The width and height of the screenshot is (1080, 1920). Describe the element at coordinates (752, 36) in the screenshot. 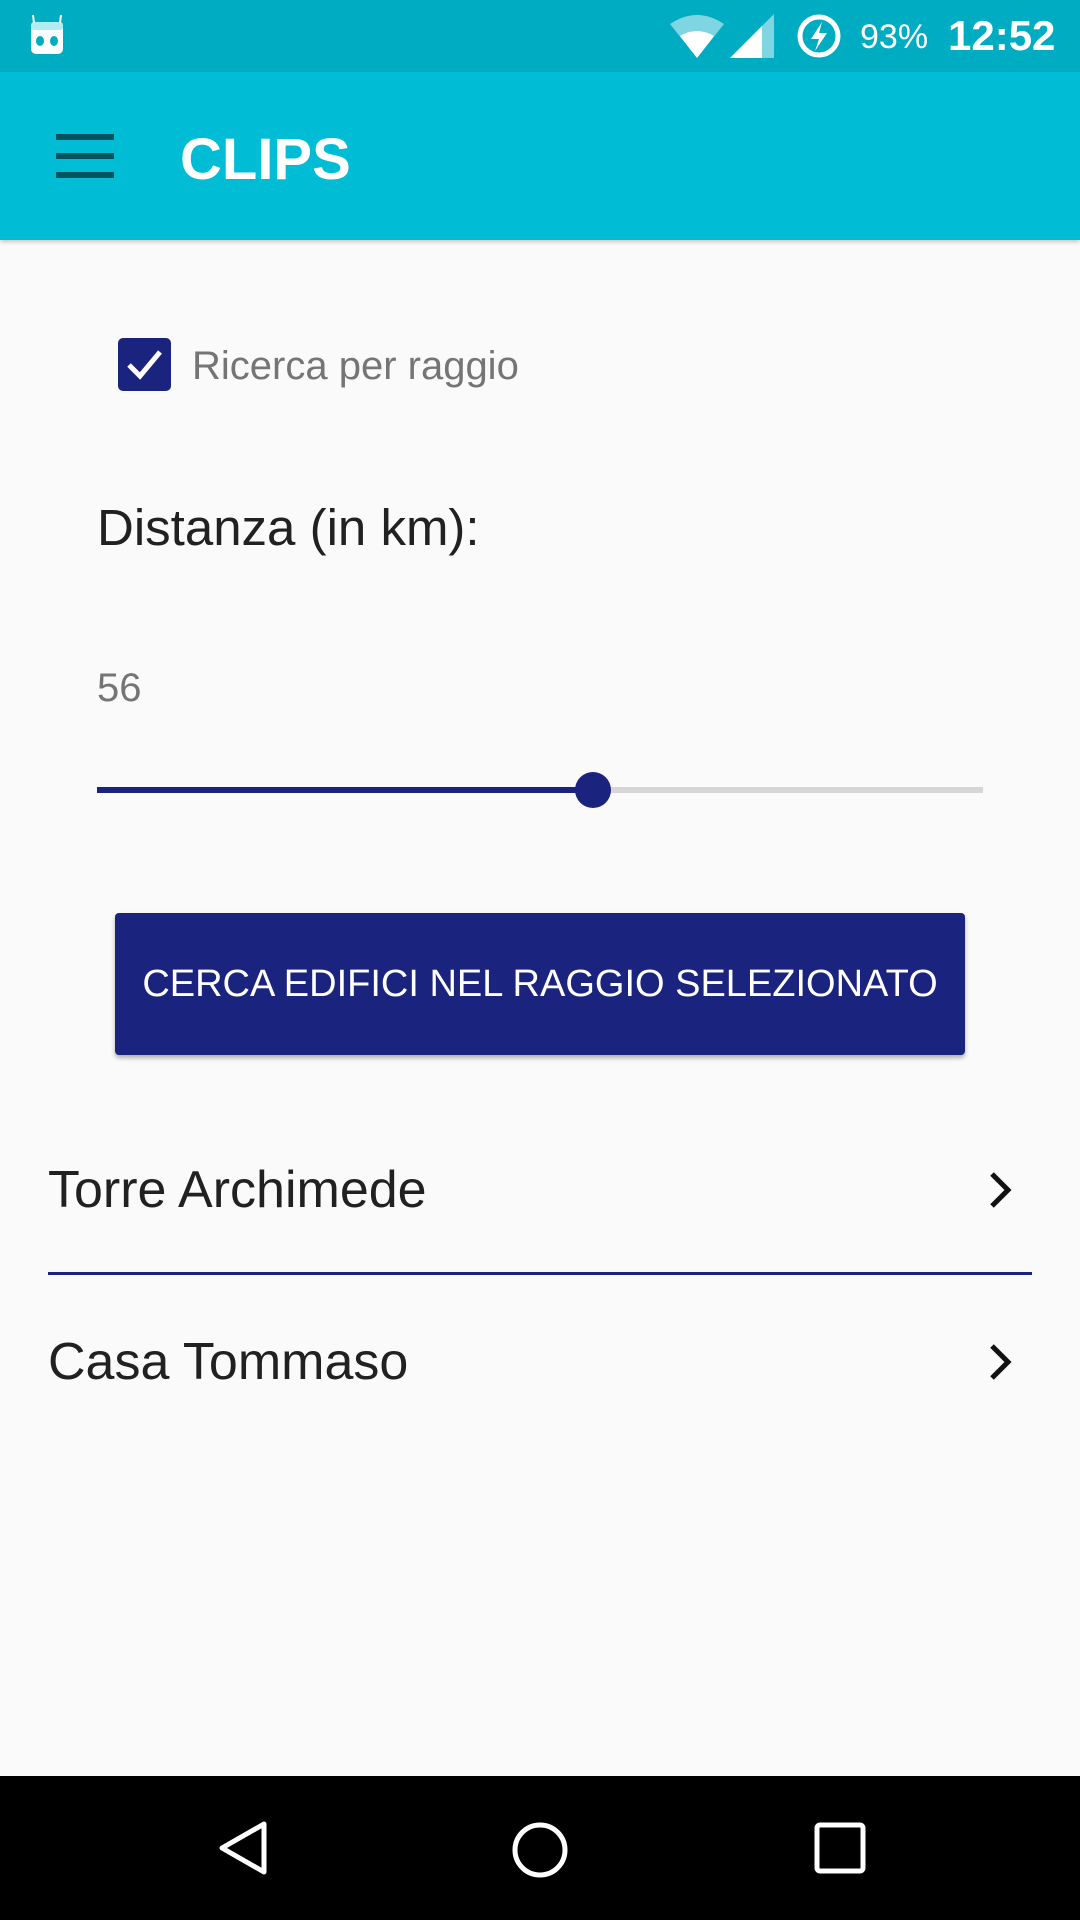

I see `signal-icon` at that location.